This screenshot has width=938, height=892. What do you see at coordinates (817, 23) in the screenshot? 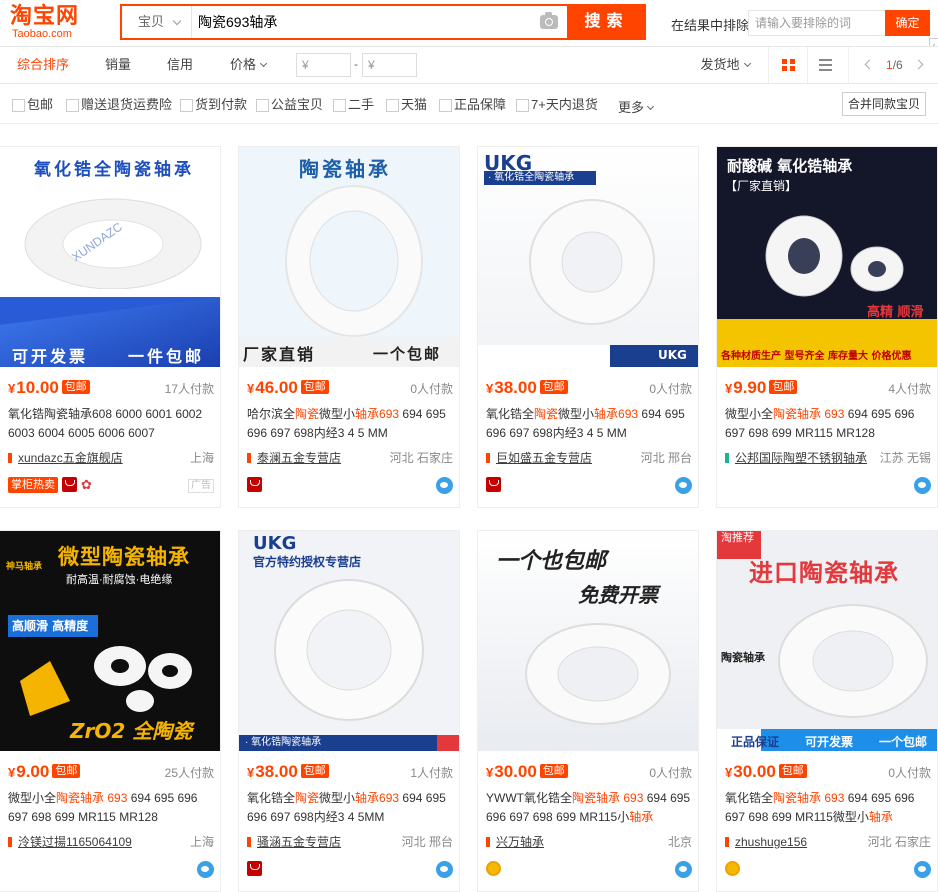
I see `exclude-input: 请输入要排除的词` at bounding box center [817, 23].